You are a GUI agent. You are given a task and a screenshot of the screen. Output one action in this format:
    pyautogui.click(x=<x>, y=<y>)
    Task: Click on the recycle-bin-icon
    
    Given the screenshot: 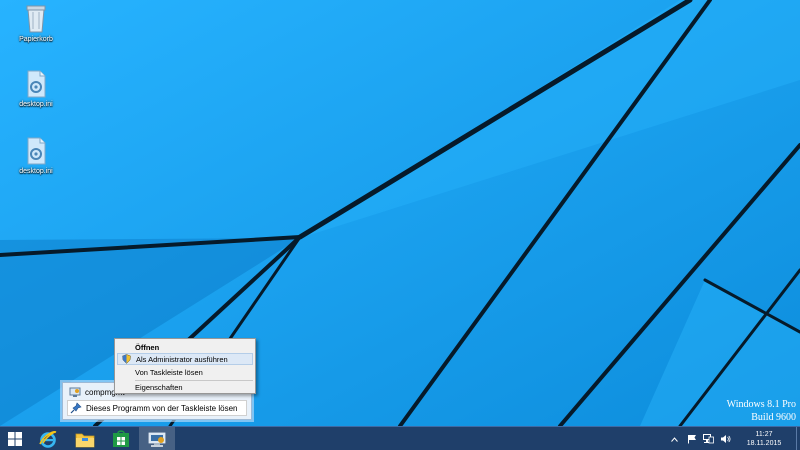 What is the action you would take?
    pyautogui.click(x=36, y=19)
    